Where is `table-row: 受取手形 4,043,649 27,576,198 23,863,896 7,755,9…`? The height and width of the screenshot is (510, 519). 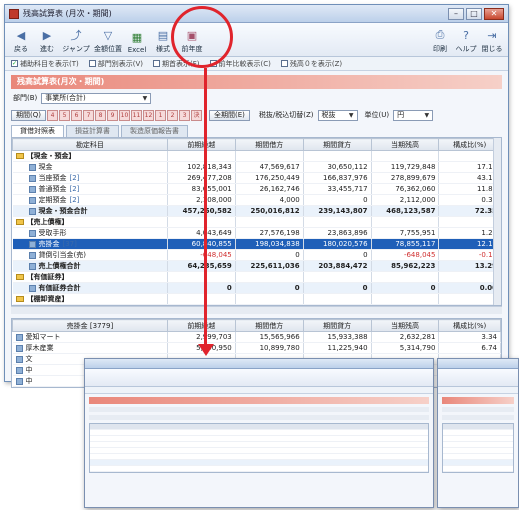 table-row: 受取手形 4,043,649 27,576,198 23,863,896 7,755,9… is located at coordinates (256, 233).